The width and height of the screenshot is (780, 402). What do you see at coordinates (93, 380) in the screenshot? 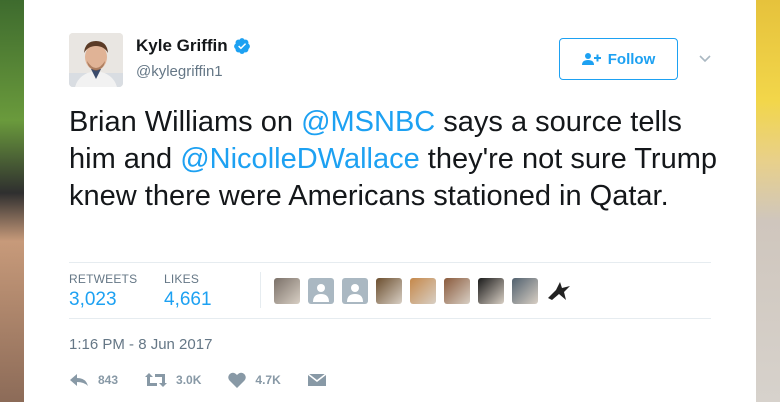
I see `reply-button: 843` at bounding box center [93, 380].